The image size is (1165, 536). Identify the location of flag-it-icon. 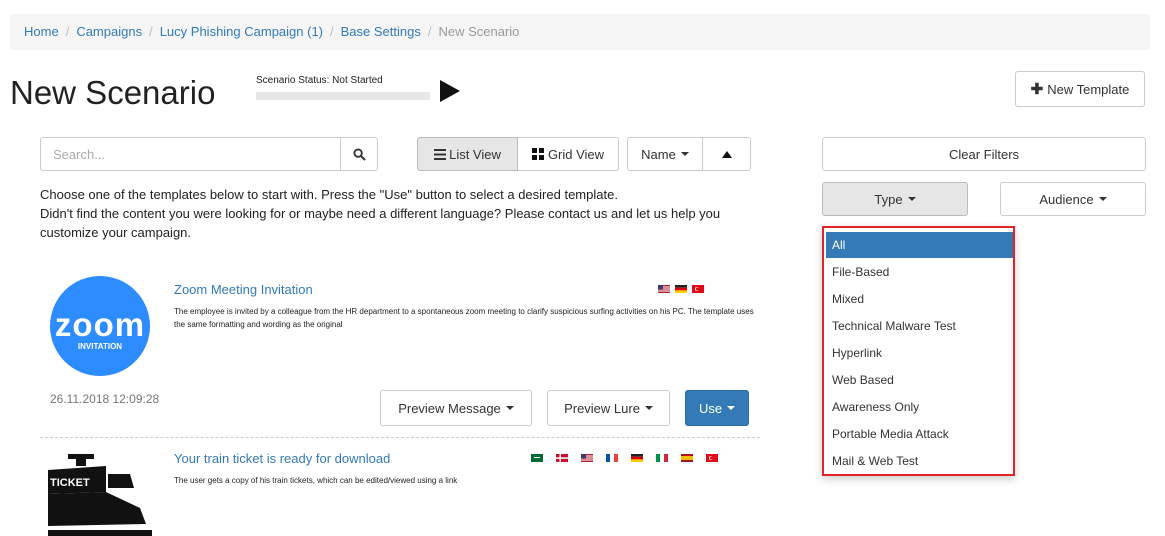
(662, 458).